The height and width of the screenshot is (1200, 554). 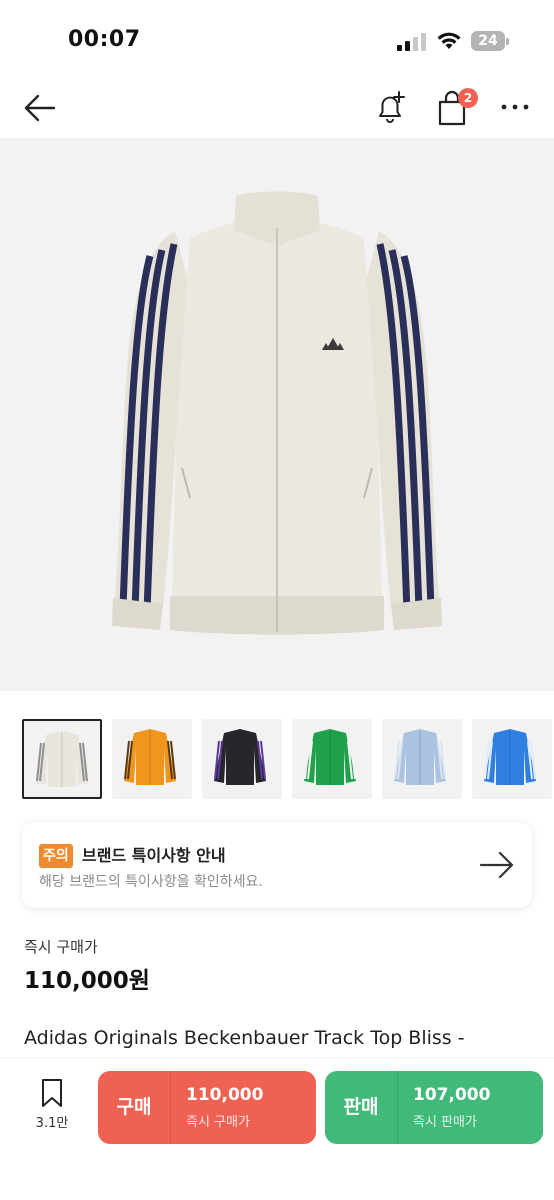 What do you see at coordinates (434, 1107) in the screenshot?
I see `sell-button: 판매 107,000 즉시 판매가` at bounding box center [434, 1107].